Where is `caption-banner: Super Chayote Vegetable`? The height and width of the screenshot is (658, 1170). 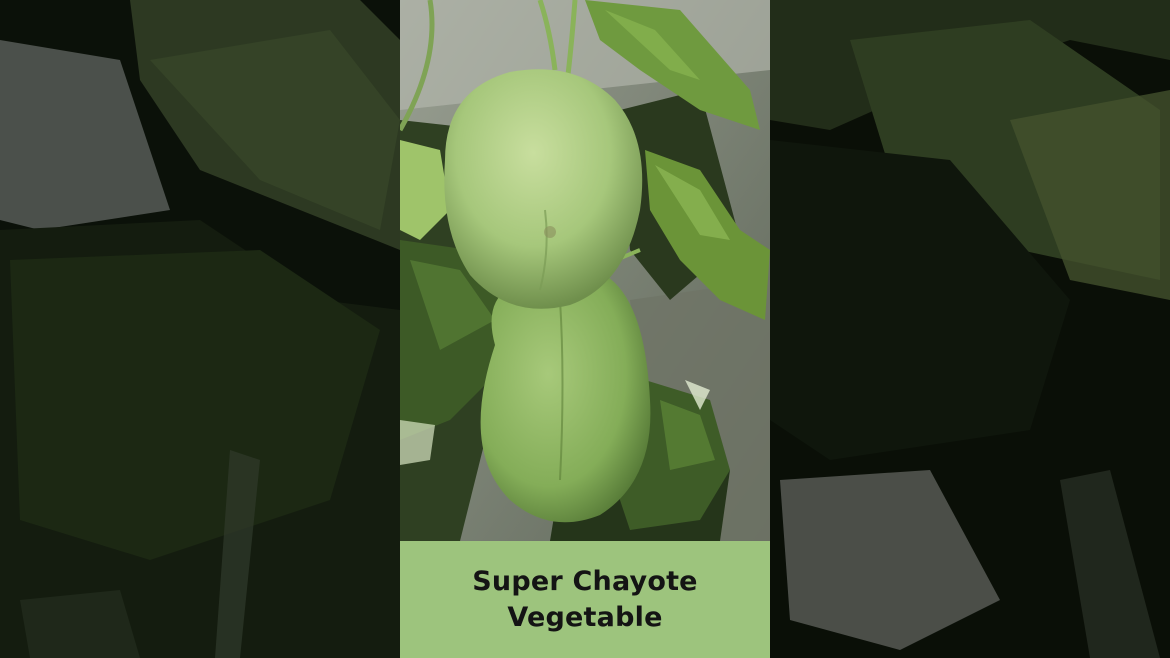 caption-banner: Super Chayote Vegetable is located at coordinates (585, 599).